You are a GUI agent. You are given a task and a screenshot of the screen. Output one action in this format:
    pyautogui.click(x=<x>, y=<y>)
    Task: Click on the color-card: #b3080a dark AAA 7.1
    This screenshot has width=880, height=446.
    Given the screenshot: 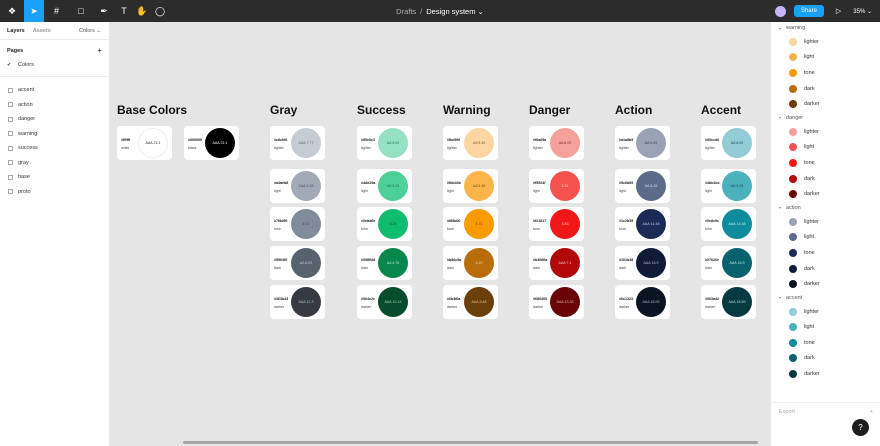 What is the action you would take?
    pyautogui.click(x=556, y=263)
    